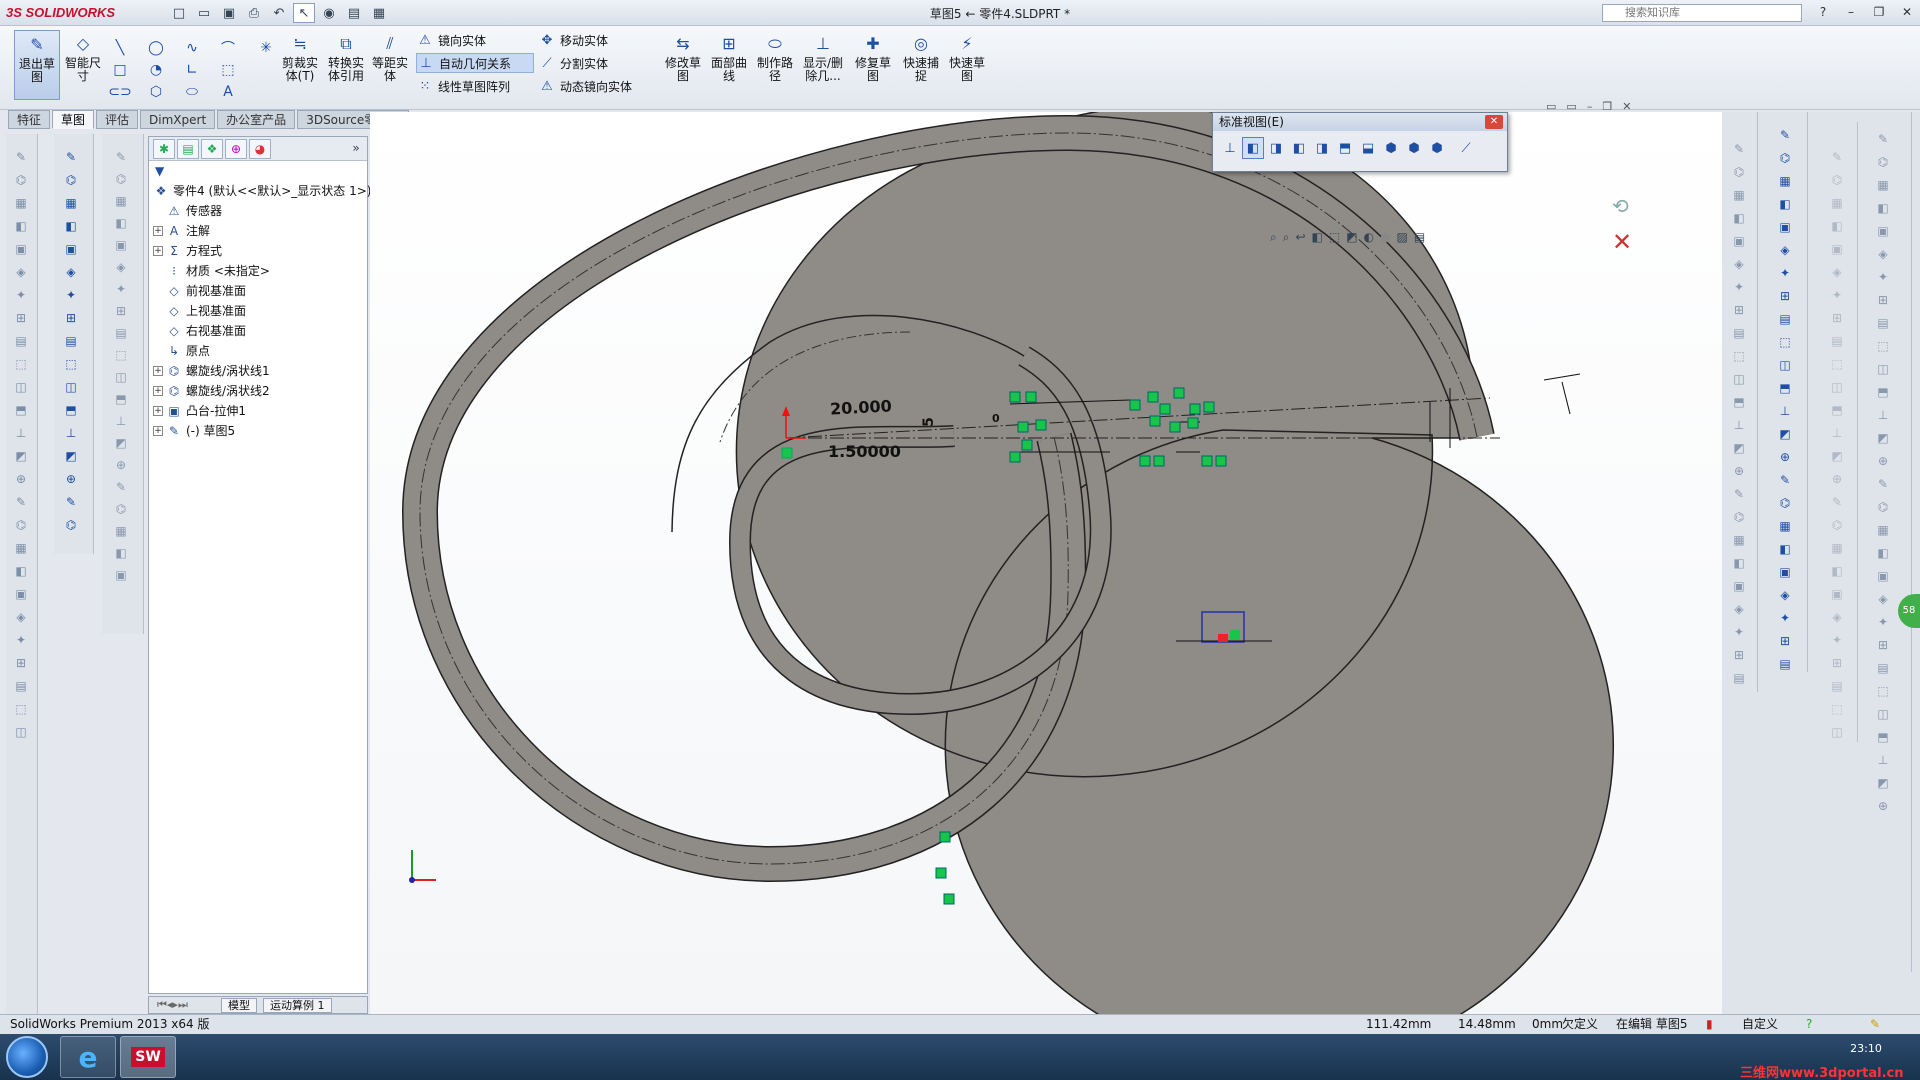 This screenshot has height=1080, width=1920. I want to click on left-bar-2-tool-icon: ⊥, so click(71, 433).